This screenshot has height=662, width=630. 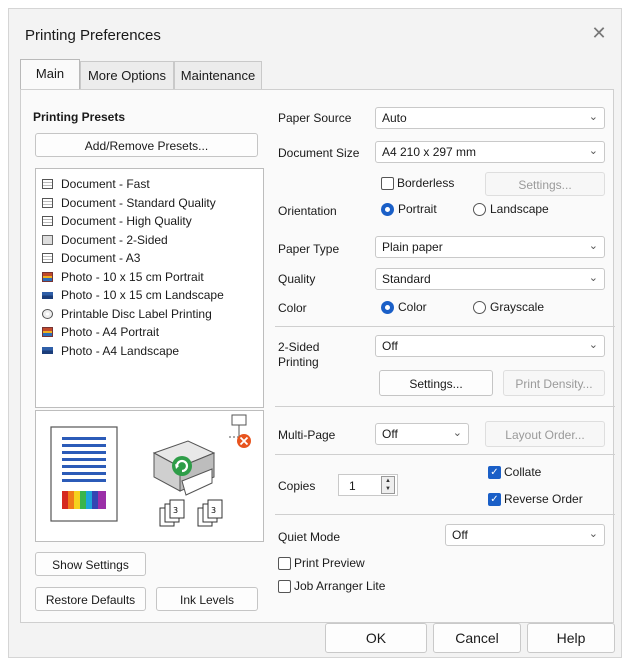 I want to click on copies-stepper: 1 ▲ ▼, so click(x=368, y=485).